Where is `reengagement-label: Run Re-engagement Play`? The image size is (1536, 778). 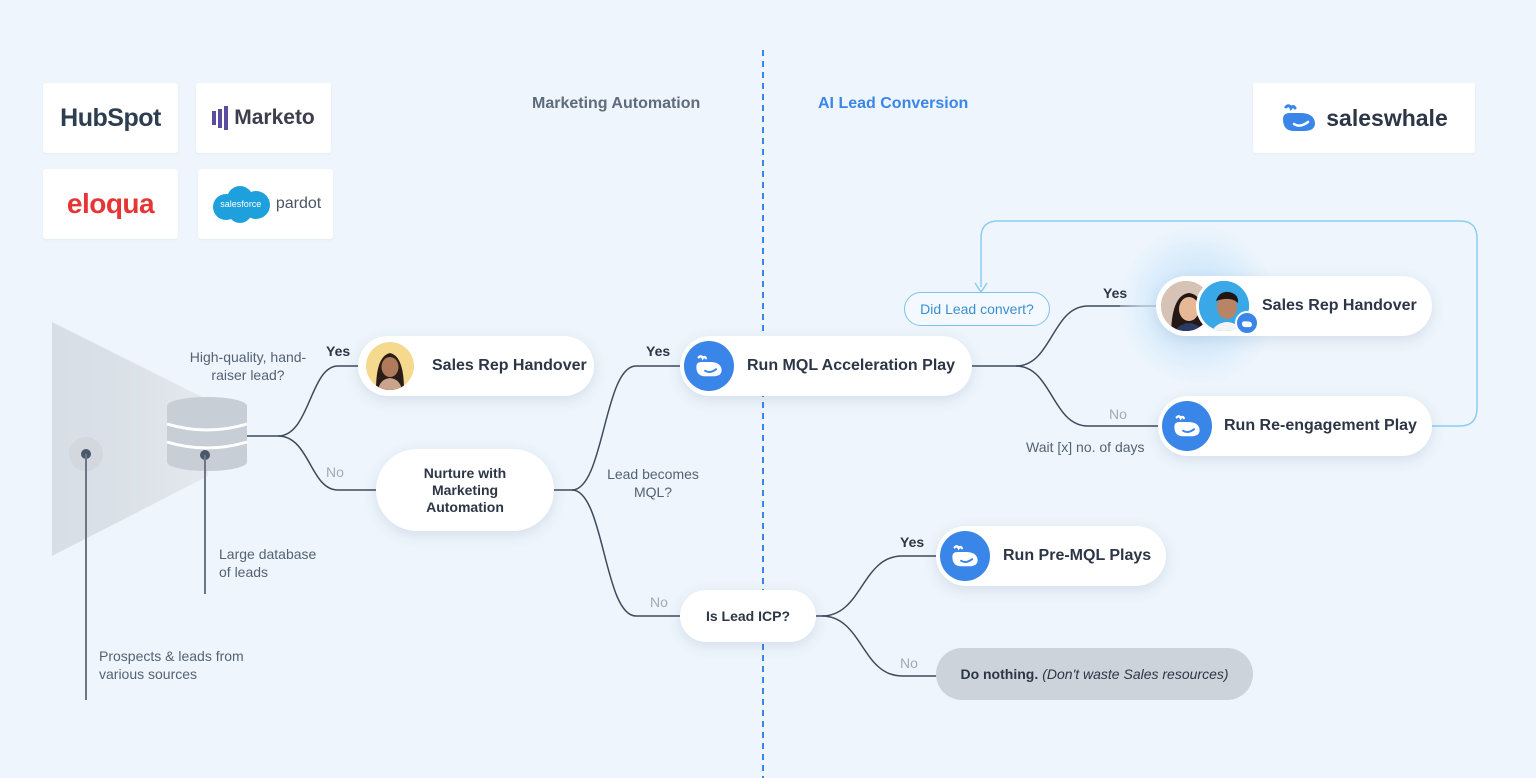 reengagement-label: Run Re-engagement Play is located at coordinates (1320, 425).